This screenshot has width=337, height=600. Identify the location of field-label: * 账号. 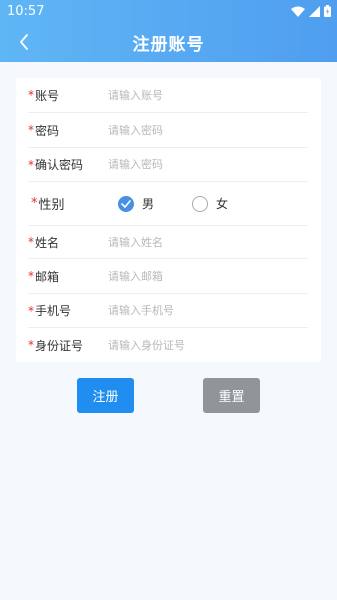
(68, 95).